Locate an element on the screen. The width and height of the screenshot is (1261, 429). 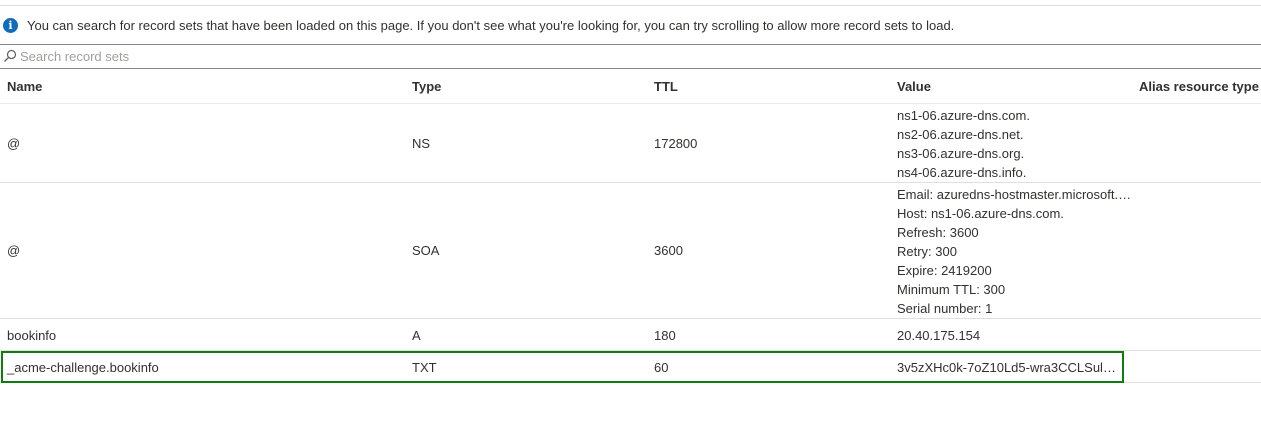
record-value-line: ns4-06.azure-dns.info. is located at coordinates (962, 172).